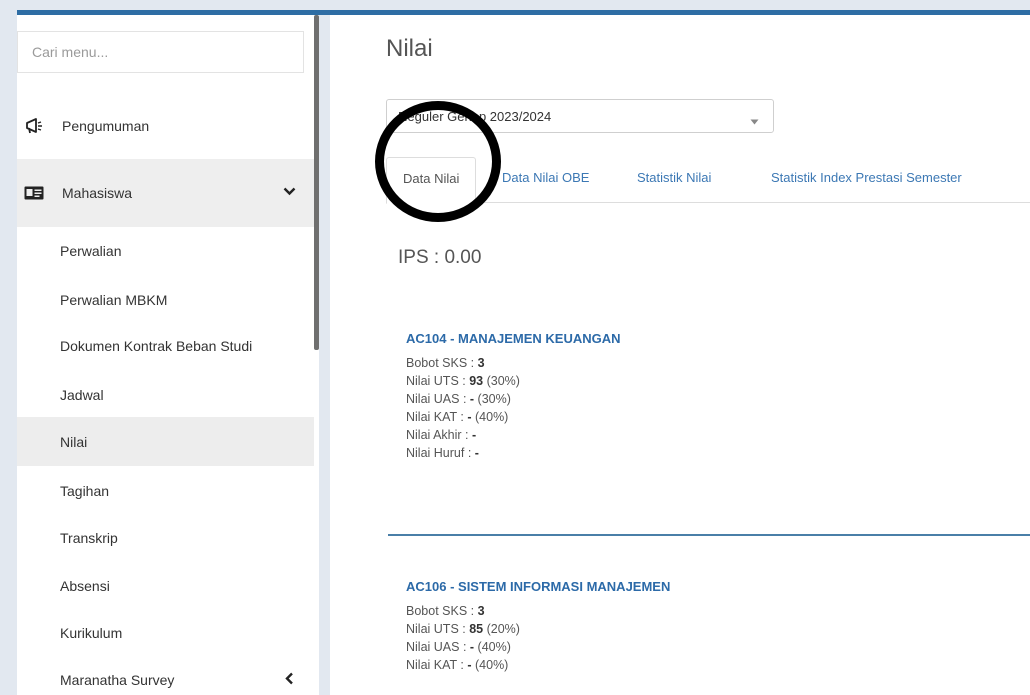  I want to click on course-uas: Nilai UAS : - (40%), so click(458, 647).